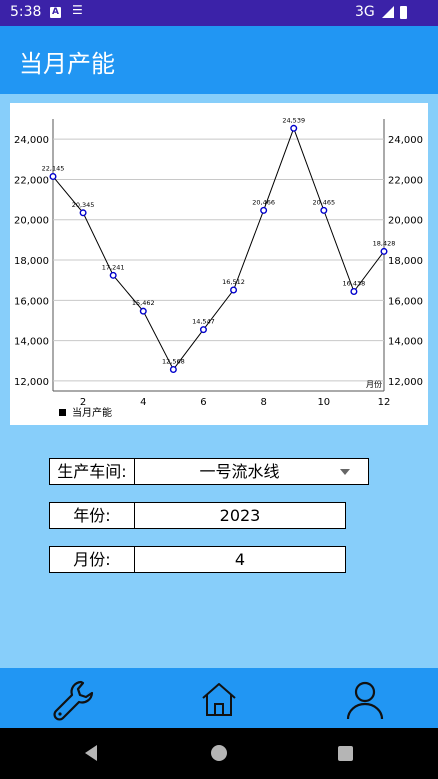 The image size is (438, 779). What do you see at coordinates (62, 412) in the screenshot?
I see `legend-swatch` at bounding box center [62, 412].